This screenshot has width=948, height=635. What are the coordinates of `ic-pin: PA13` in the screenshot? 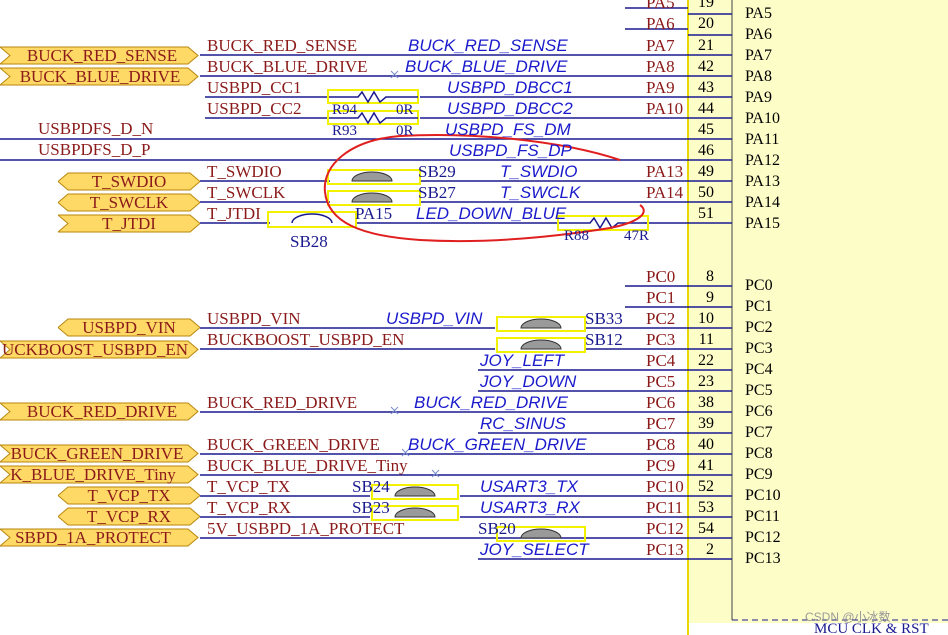 It's located at (762, 181).